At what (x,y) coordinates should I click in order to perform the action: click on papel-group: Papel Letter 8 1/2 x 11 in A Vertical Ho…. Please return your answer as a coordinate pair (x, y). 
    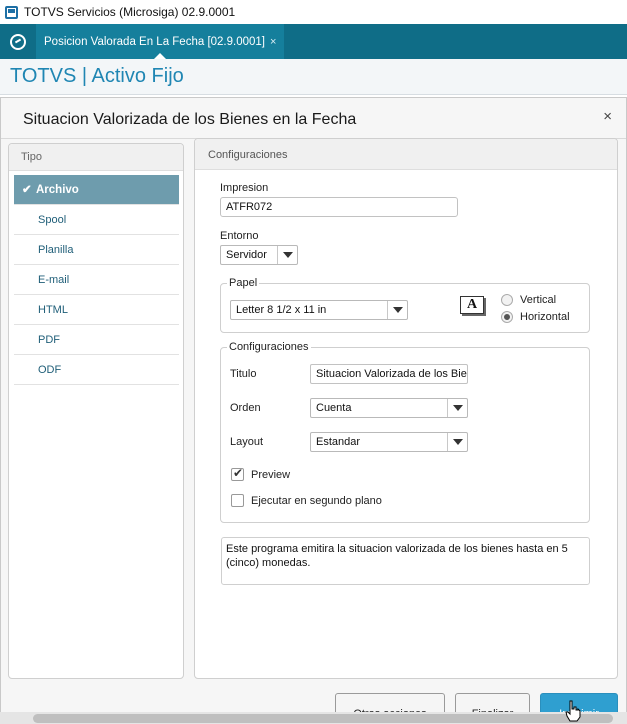
    Looking at the image, I should click on (405, 305).